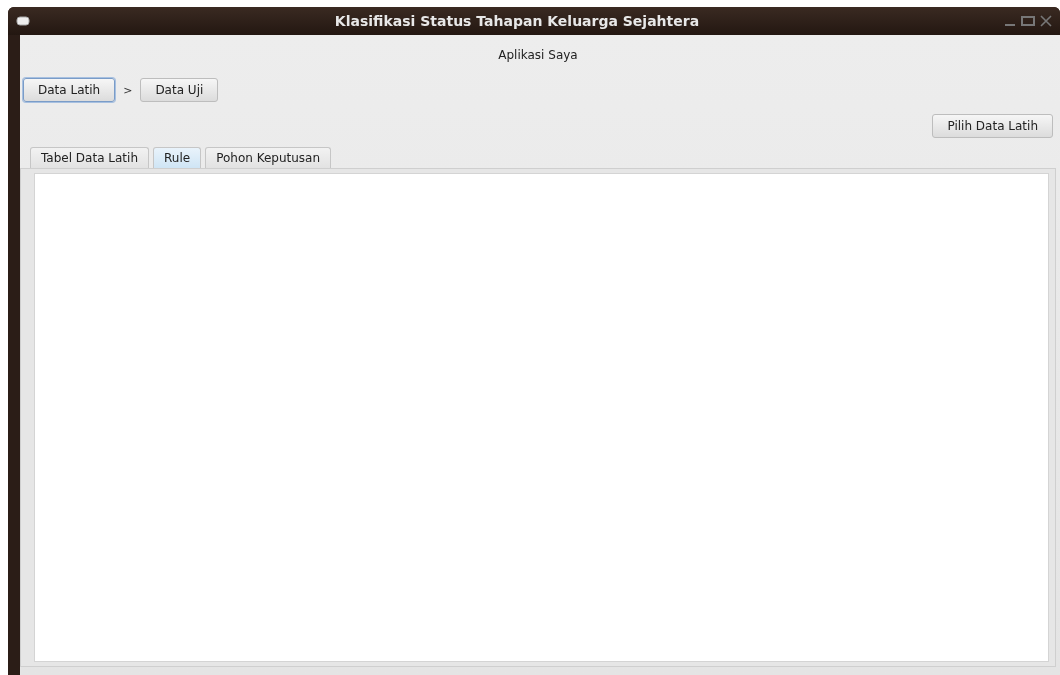 Image resolution: width=1060 pixels, height=675 pixels. Describe the element at coordinates (268, 157) in the screenshot. I see `tab: Pohon Keputusan` at that location.